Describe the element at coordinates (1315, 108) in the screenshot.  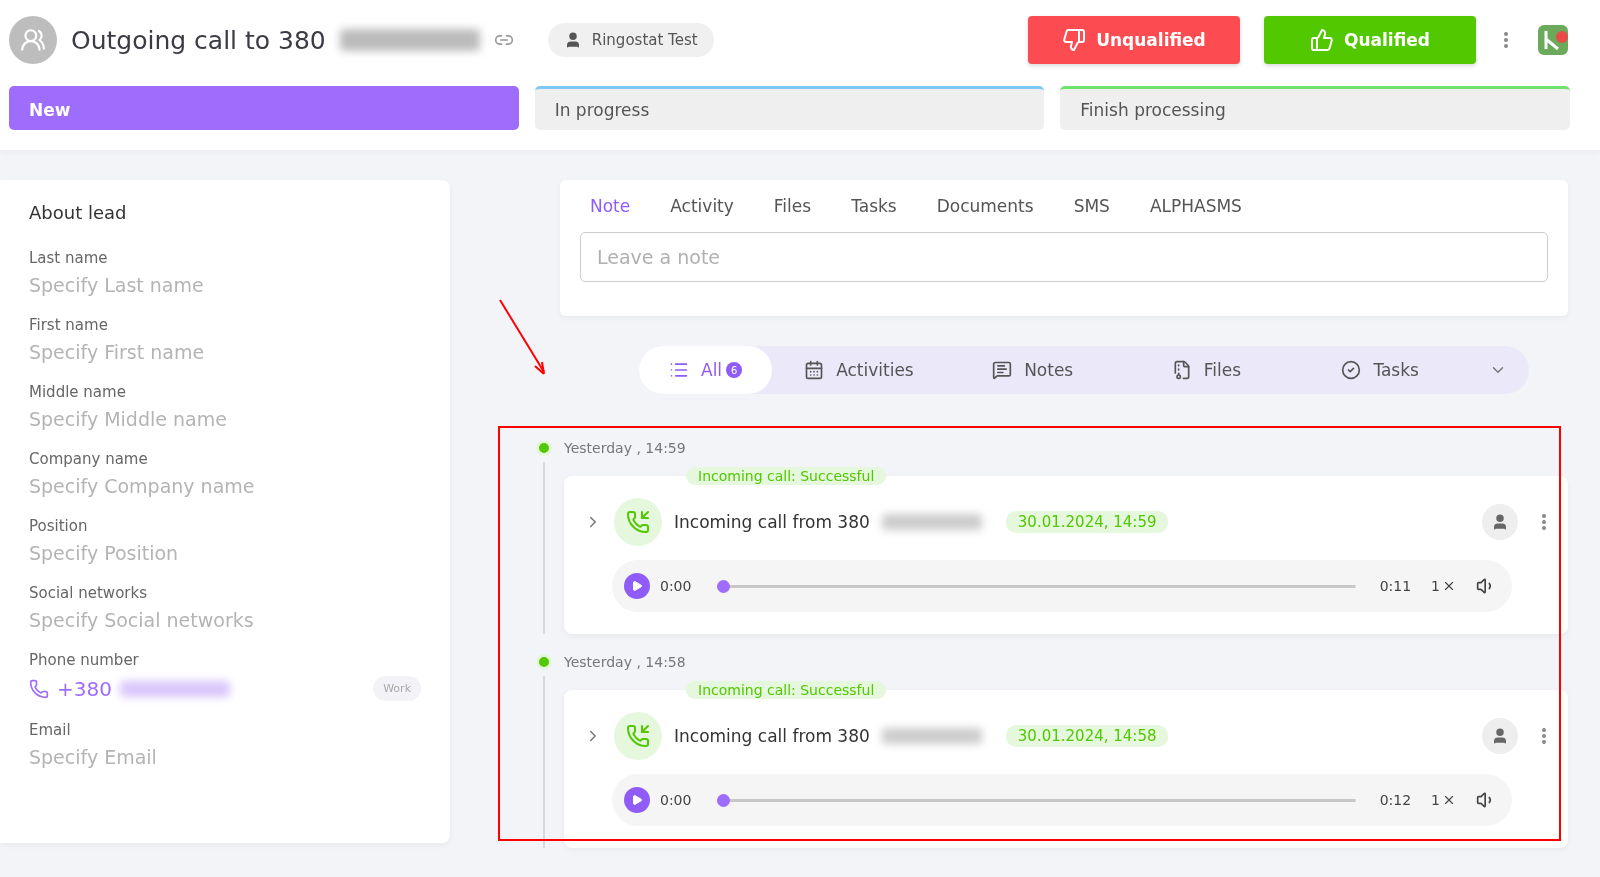
I see `stage-tab: Finish processing` at that location.